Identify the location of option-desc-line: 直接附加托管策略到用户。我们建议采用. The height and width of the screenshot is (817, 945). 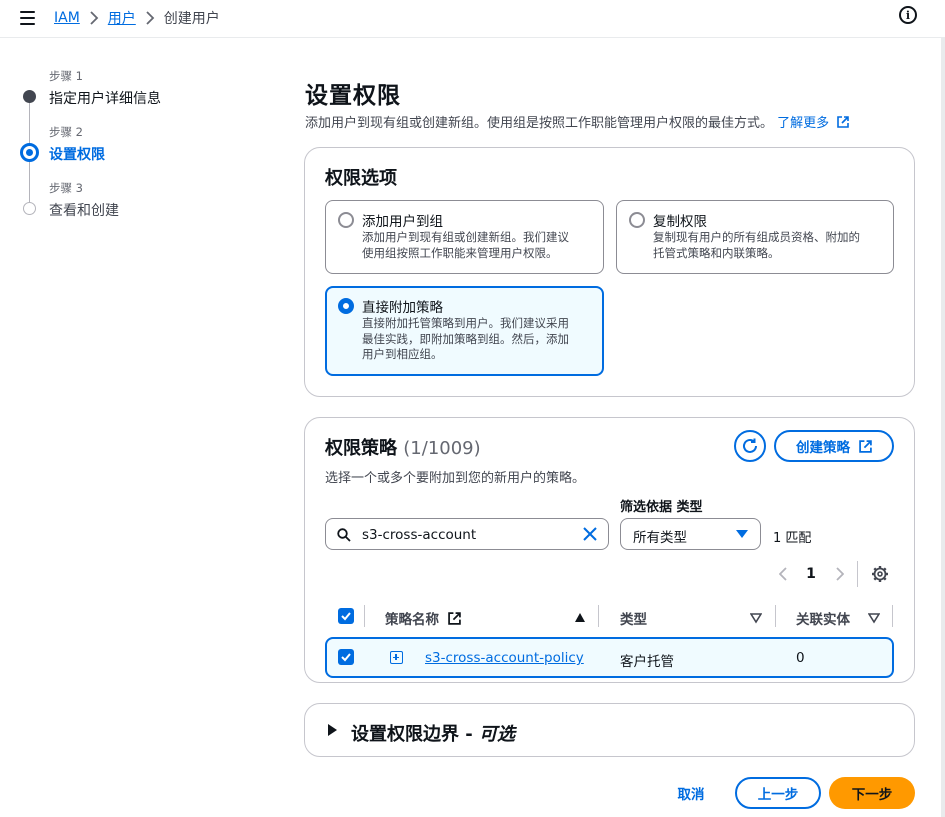
(465, 323).